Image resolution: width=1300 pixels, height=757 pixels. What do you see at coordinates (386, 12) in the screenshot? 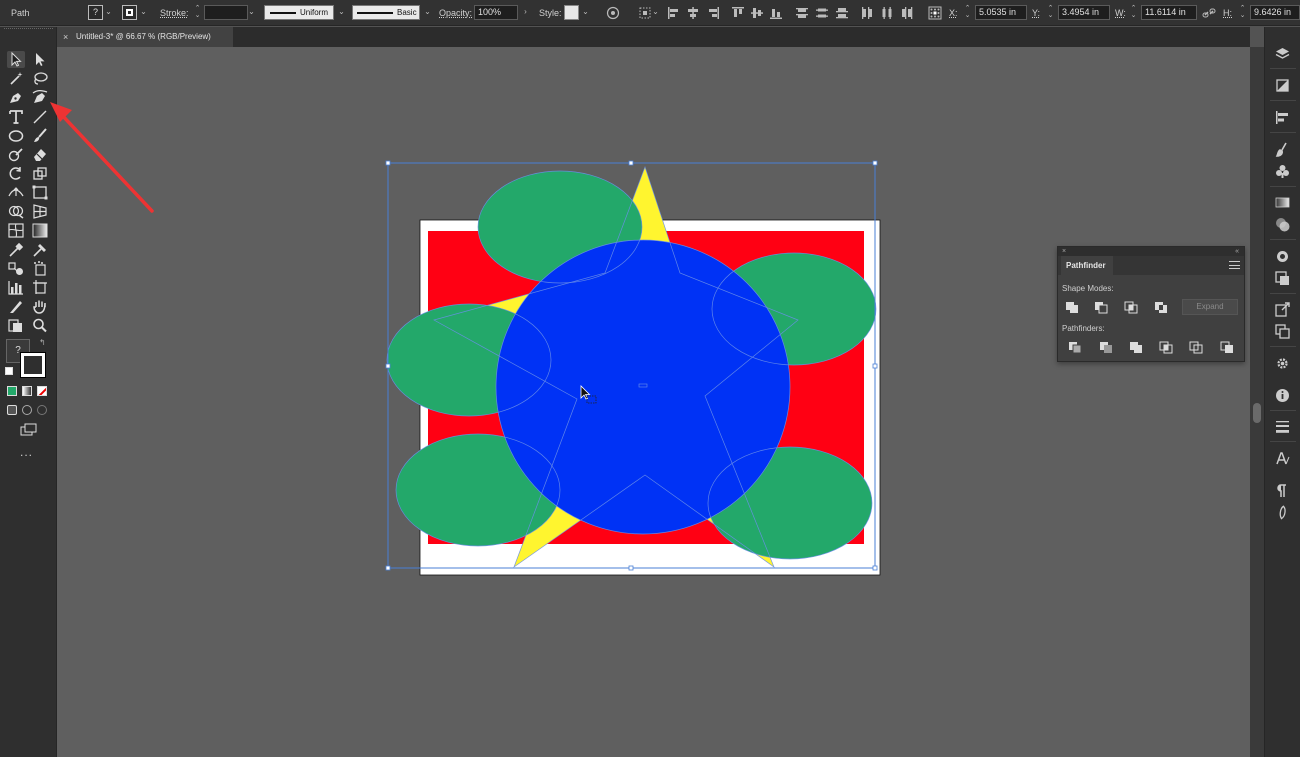
I see `brush-select: Basic` at bounding box center [386, 12].